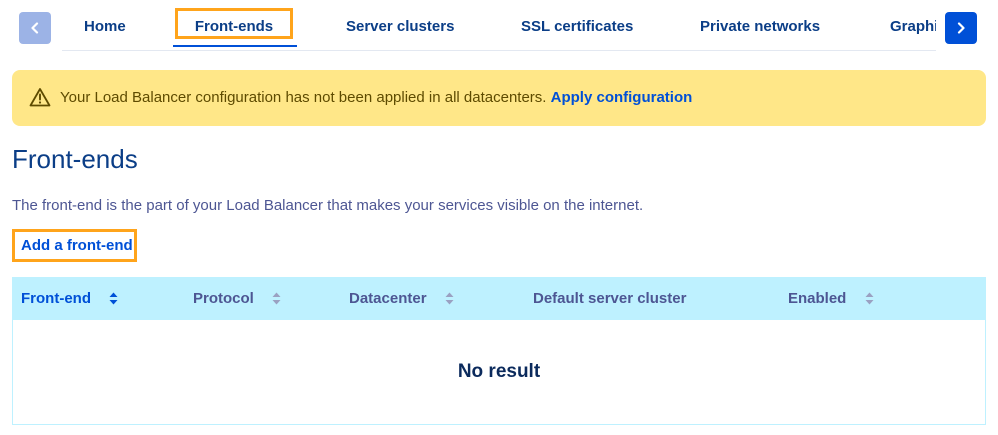 The height and width of the screenshot is (435, 998). I want to click on chevron-right-icon, so click(961, 28).